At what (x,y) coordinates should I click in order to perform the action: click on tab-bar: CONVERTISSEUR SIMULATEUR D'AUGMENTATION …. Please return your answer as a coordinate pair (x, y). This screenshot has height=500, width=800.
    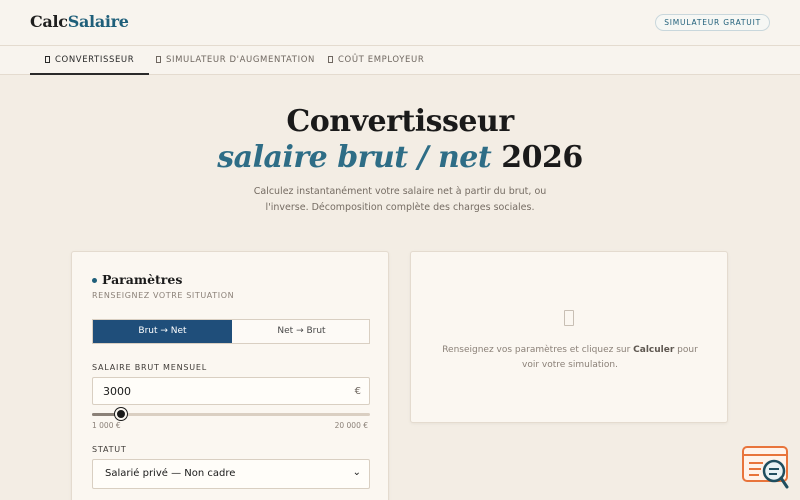
    Looking at the image, I should click on (400, 60).